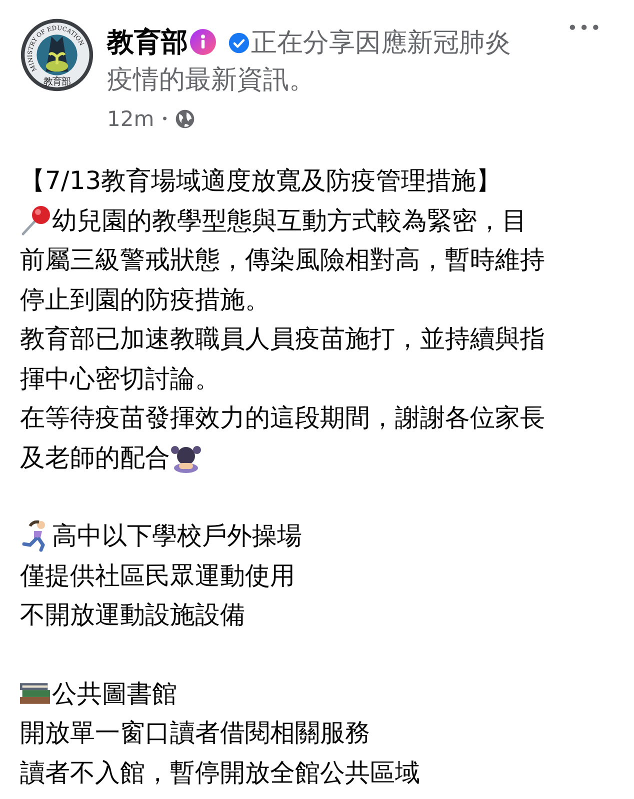 The width and height of the screenshot is (634, 799). I want to click on post-text-line: 教育部已加速教職員人員疫苗施打，並持續與指, so click(282, 339).